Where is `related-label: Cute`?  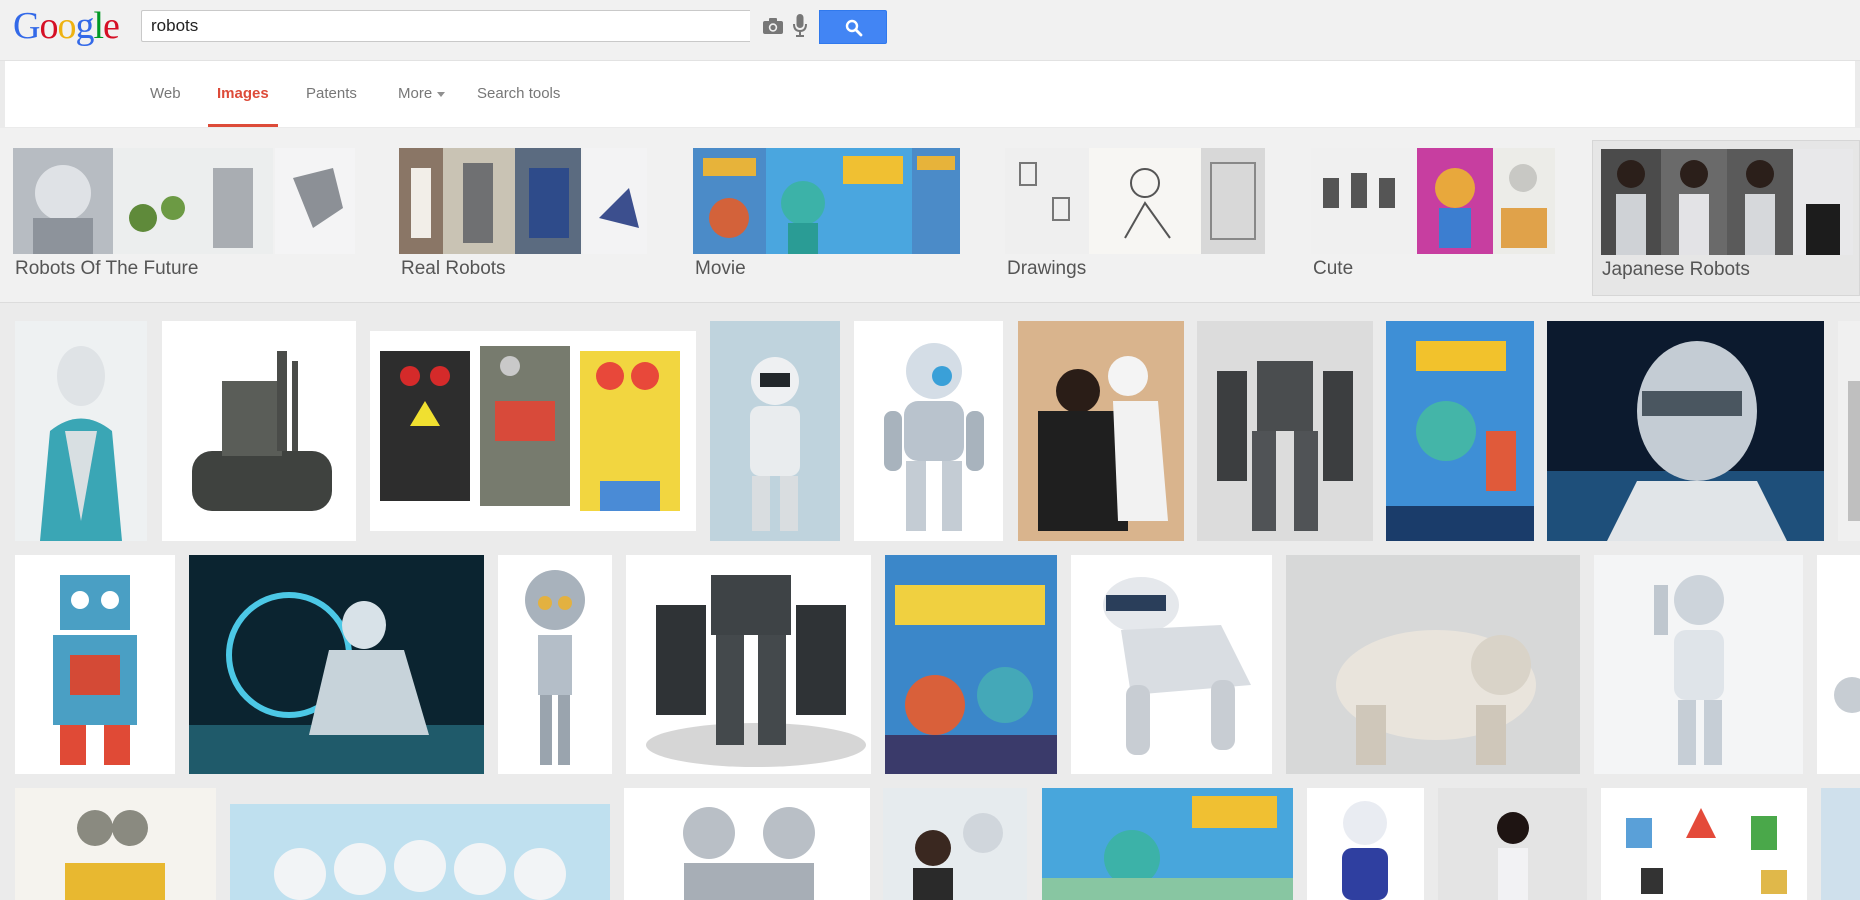 related-label: Cute is located at coordinates (1333, 268).